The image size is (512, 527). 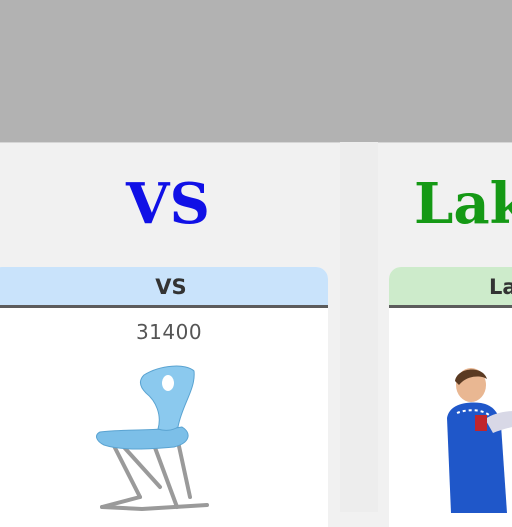 I want to click on product-card-lak: La, so click(x=450, y=397).